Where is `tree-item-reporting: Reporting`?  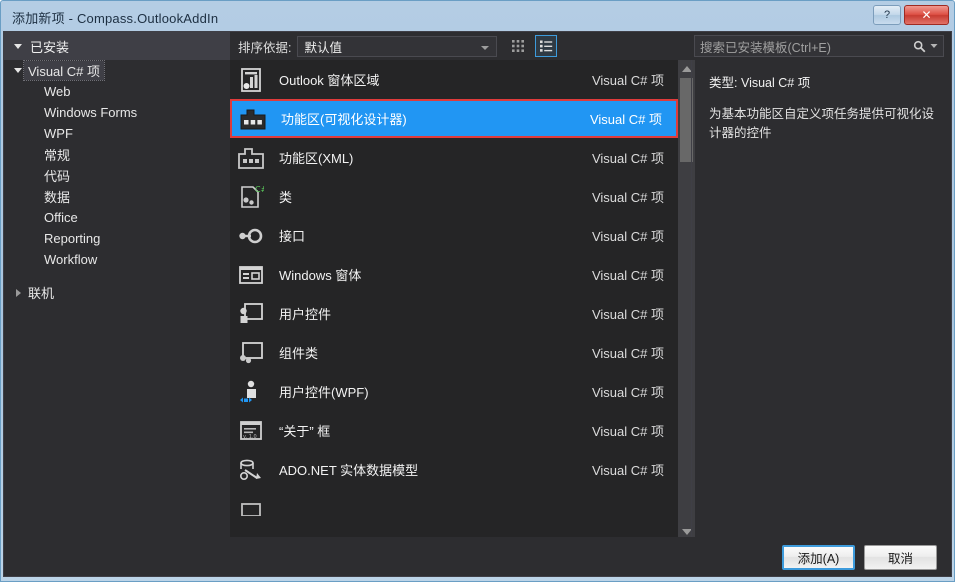
tree-item-reporting: Reporting is located at coordinates (117, 238).